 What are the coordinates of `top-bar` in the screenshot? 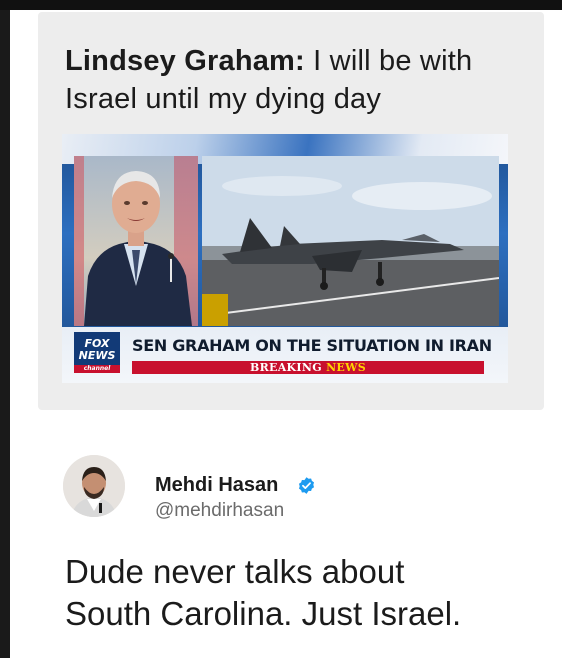 It's located at (281, 5).